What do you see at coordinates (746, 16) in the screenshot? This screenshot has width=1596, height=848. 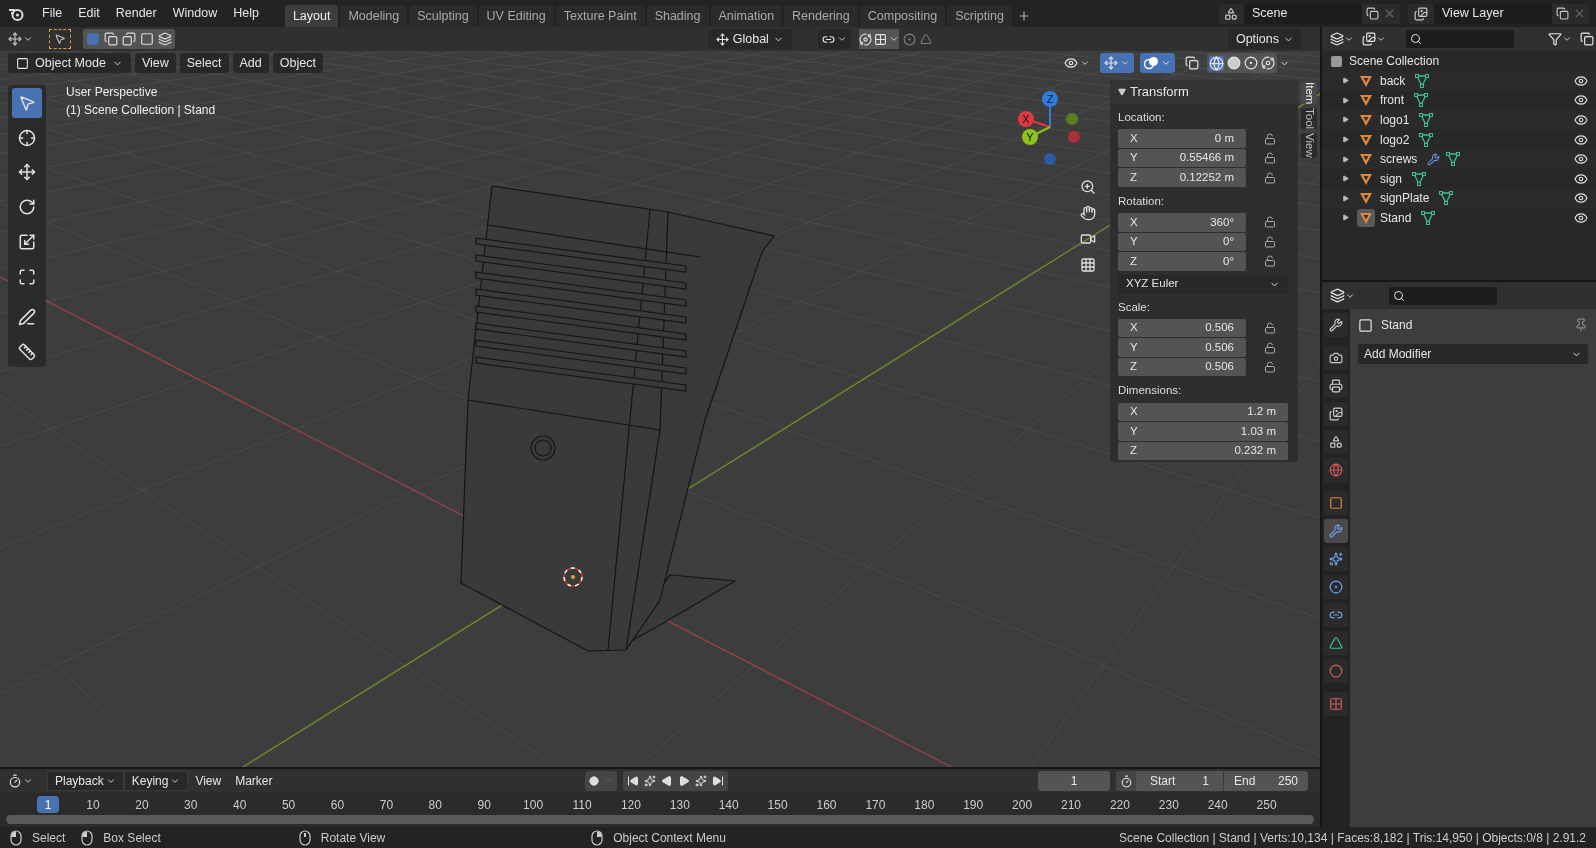 I see `workspace-tab: Animation` at bounding box center [746, 16].